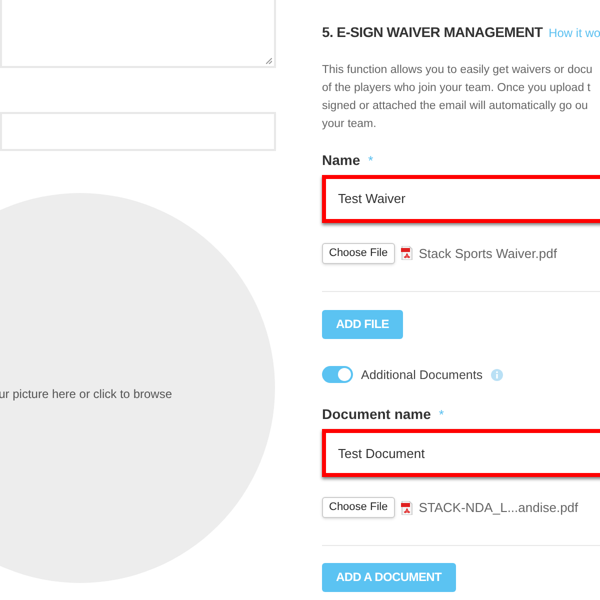 The width and height of the screenshot is (600, 600). Describe the element at coordinates (341, 160) in the screenshot. I see `field-label: Name` at that location.